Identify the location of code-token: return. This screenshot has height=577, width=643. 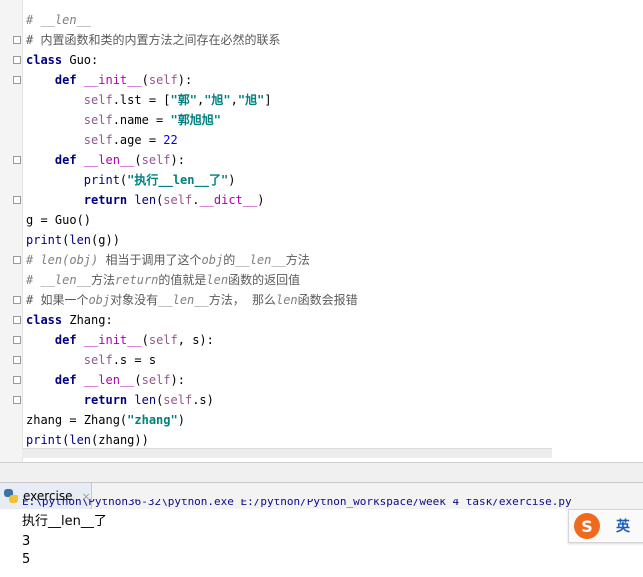
(109, 400).